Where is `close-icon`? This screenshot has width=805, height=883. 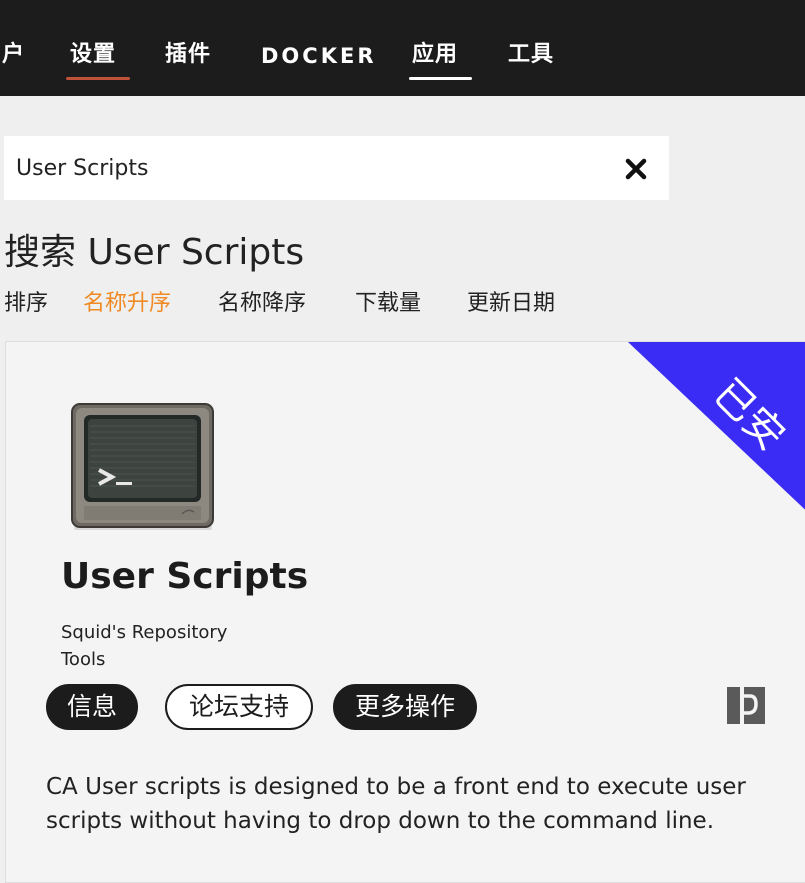 close-icon is located at coordinates (636, 169).